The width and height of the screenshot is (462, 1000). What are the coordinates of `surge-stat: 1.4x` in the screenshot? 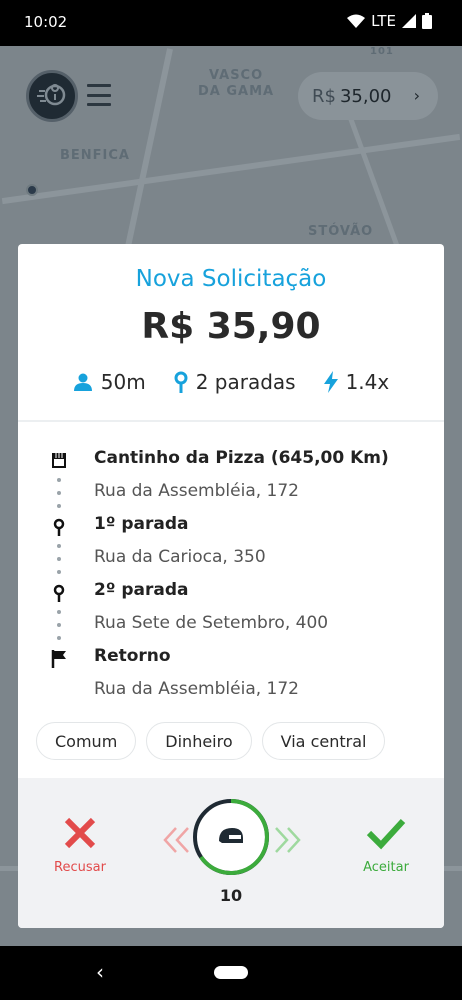 It's located at (356, 382).